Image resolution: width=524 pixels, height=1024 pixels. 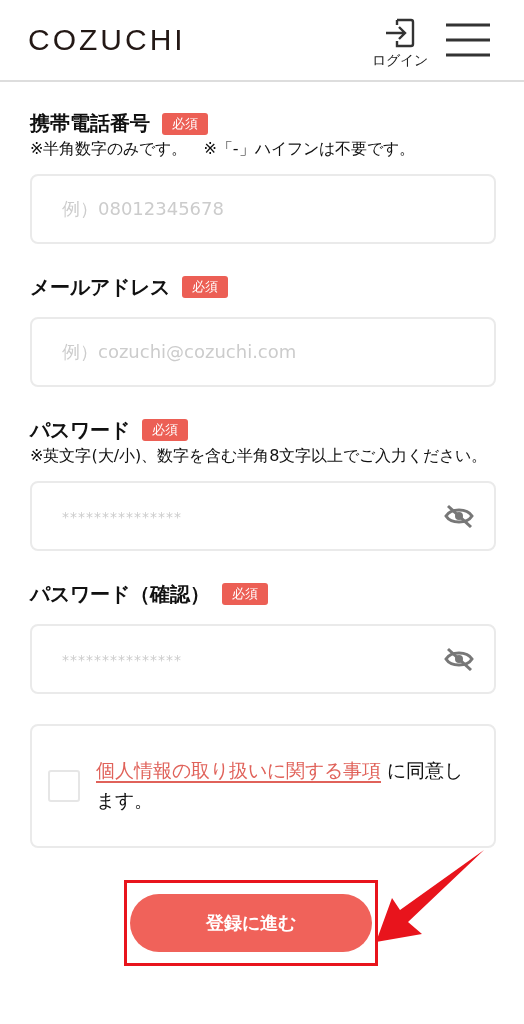 What do you see at coordinates (223, 149) in the screenshot?
I see `field-note: ※半角数字のみです。 ※「-」ハイフンは不要です。` at bounding box center [223, 149].